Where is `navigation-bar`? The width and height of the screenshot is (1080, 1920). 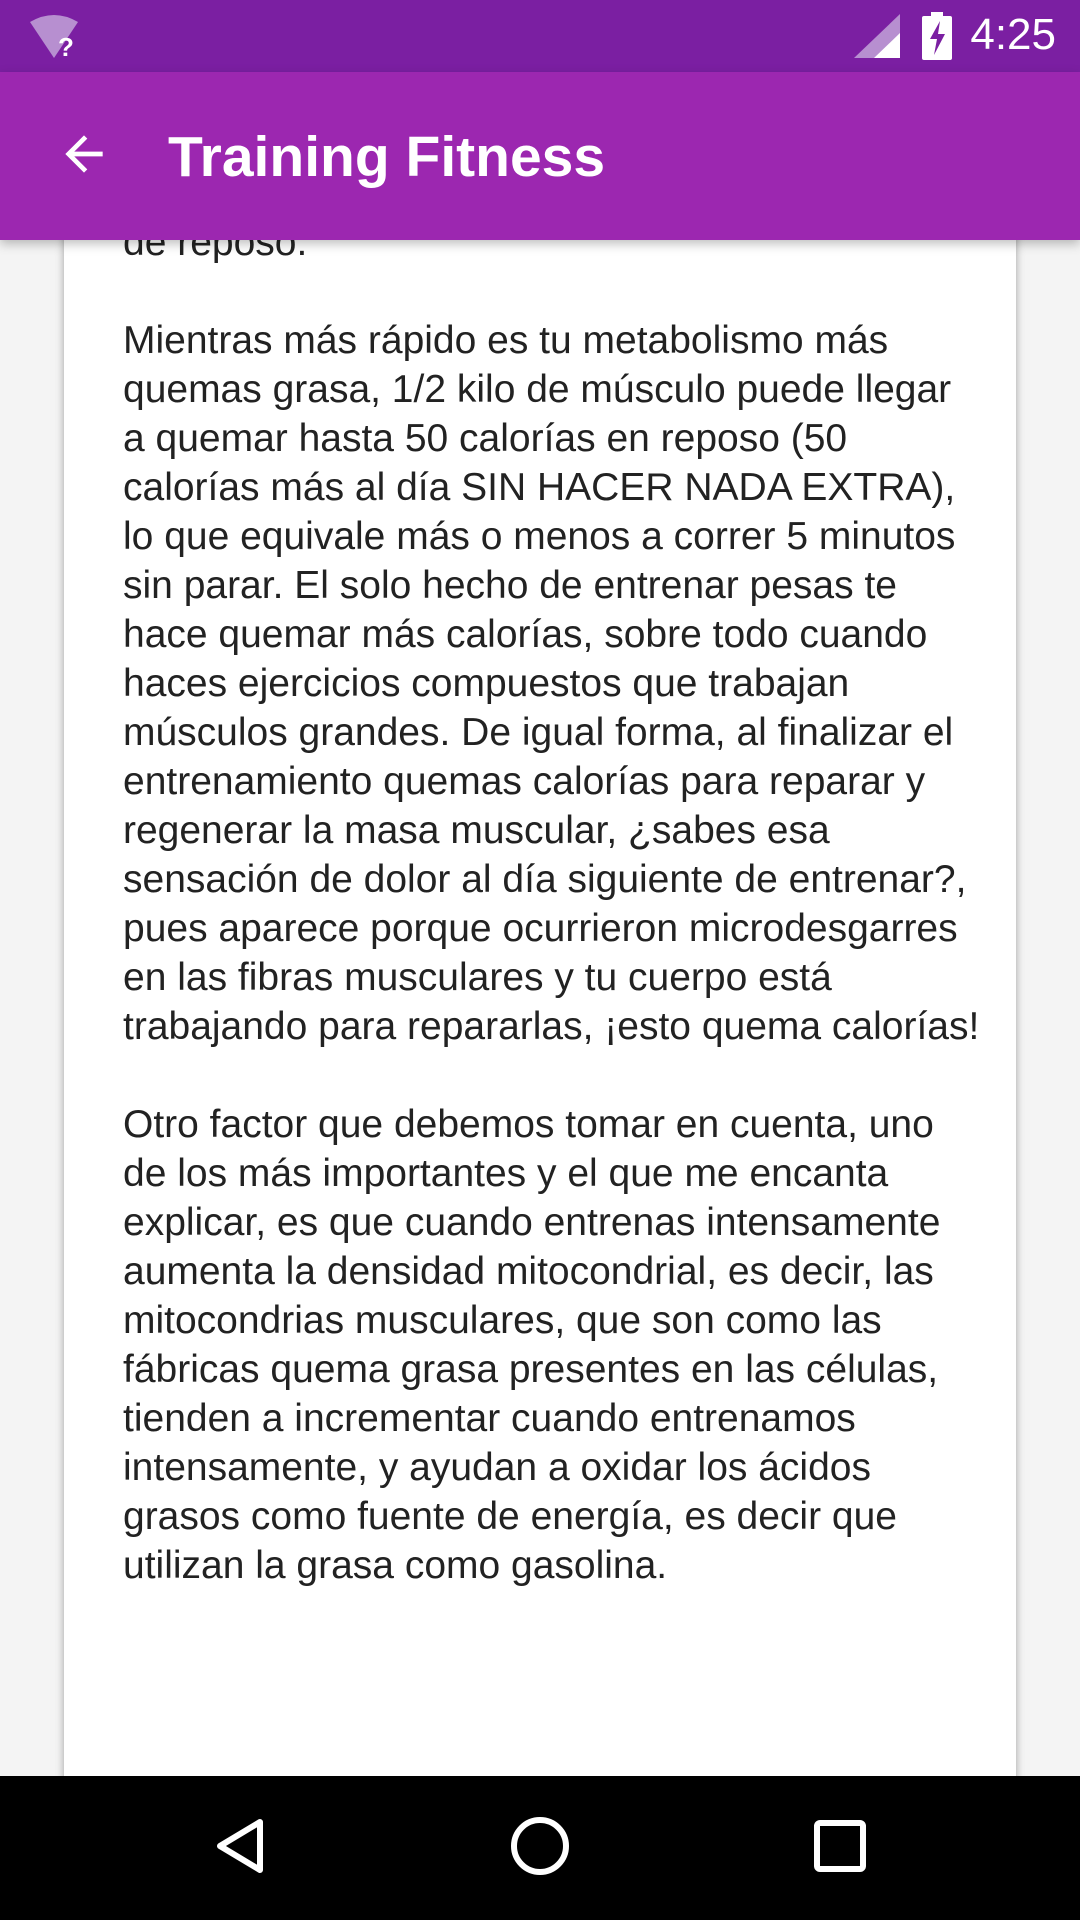
navigation-bar is located at coordinates (540, 1848).